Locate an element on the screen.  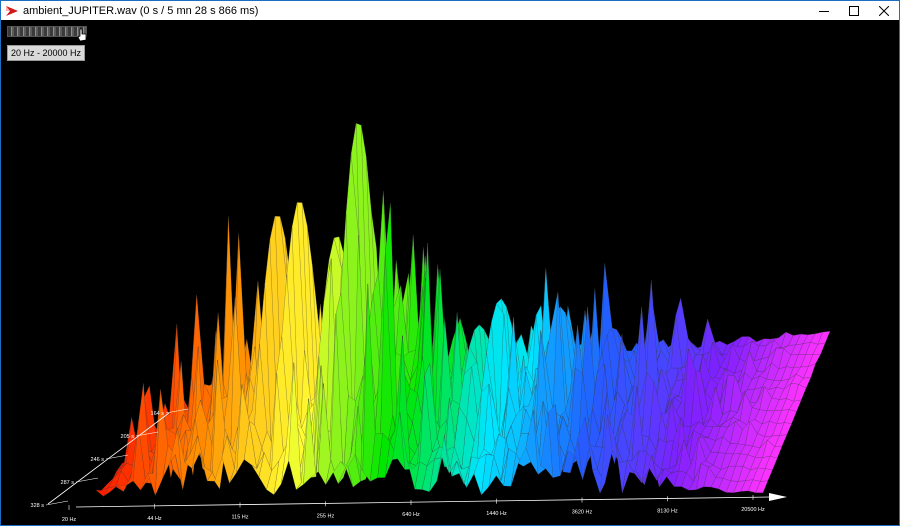
frequency-range-slider is located at coordinates (47, 31).